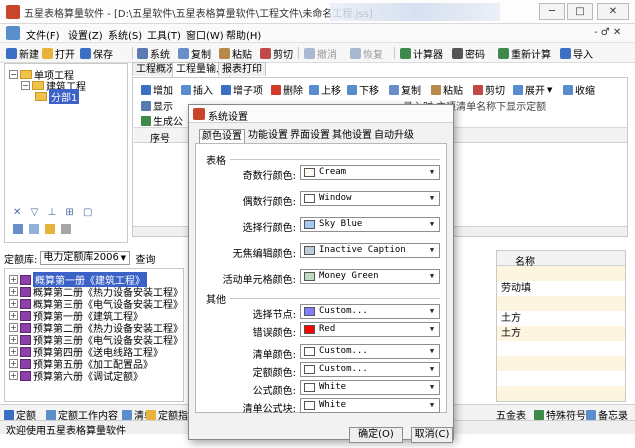  I want to click on import-button: 导入, so click(576, 53).